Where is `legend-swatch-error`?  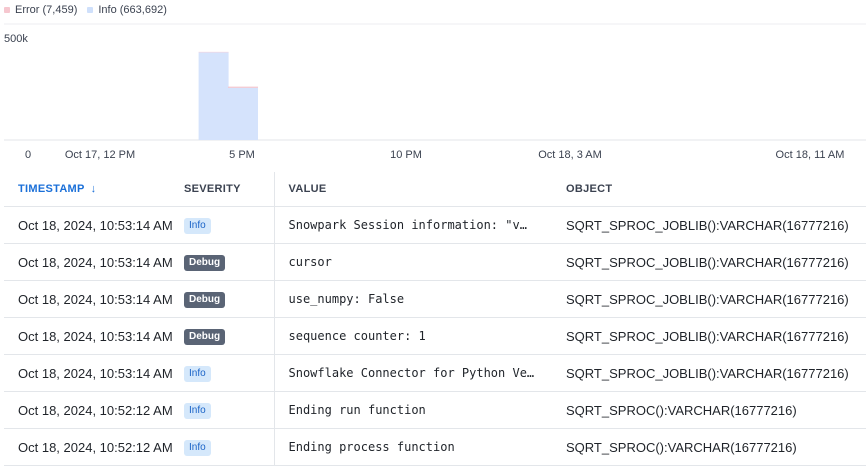 legend-swatch-error is located at coordinates (7, 10).